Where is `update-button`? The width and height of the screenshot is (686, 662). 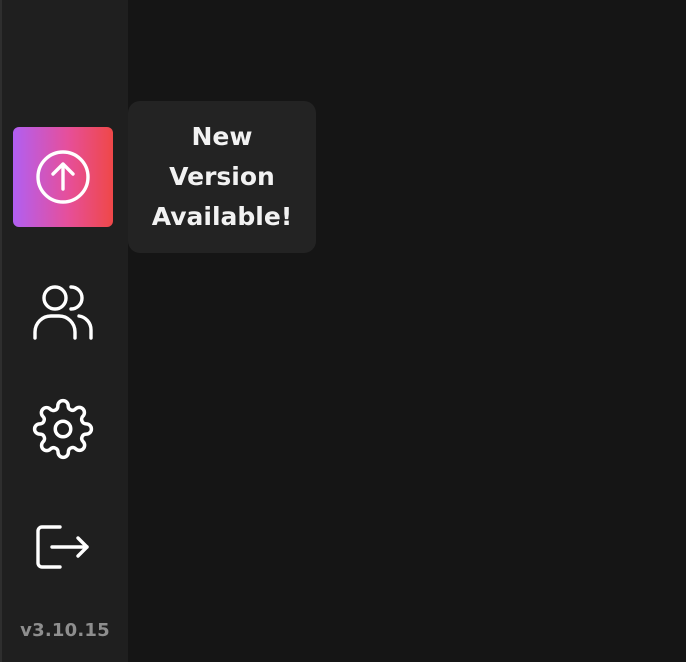 update-button is located at coordinates (63, 177).